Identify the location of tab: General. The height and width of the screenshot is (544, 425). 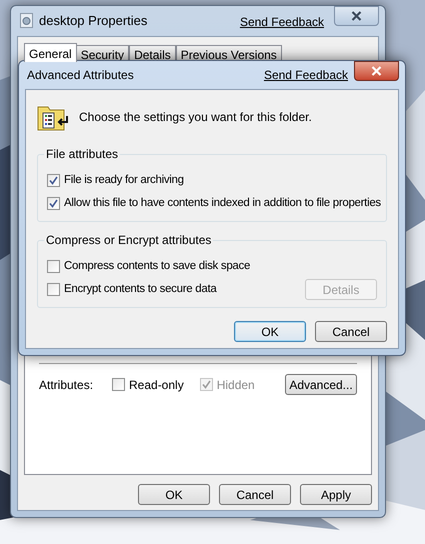
(50, 52).